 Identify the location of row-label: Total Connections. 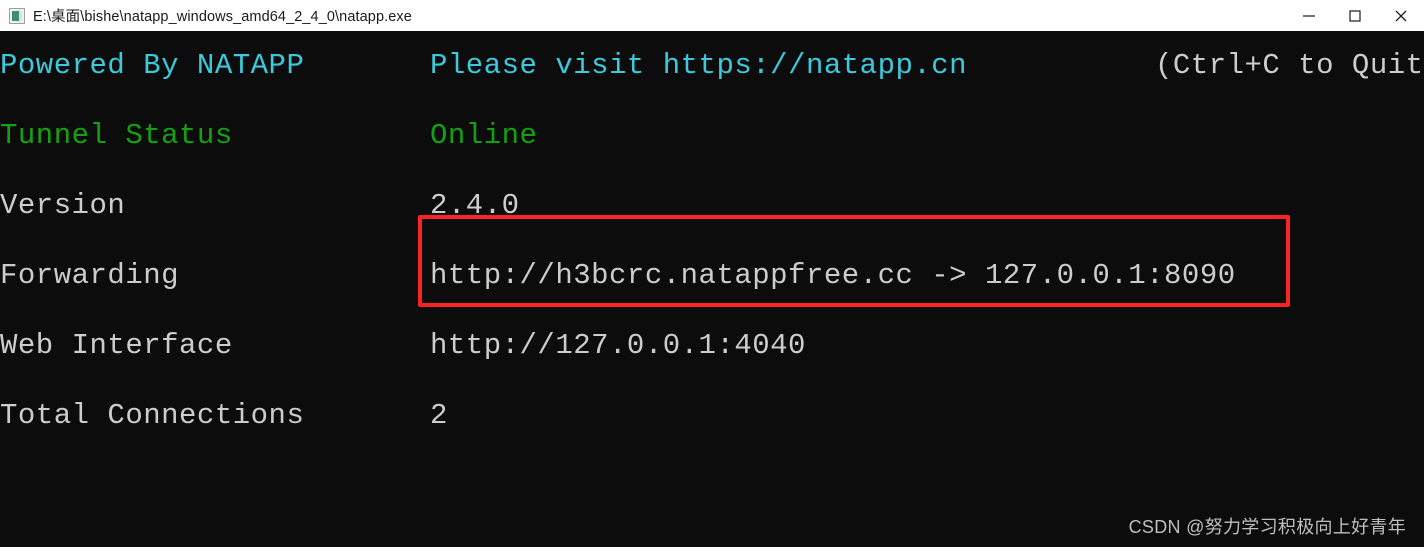
(152, 415).